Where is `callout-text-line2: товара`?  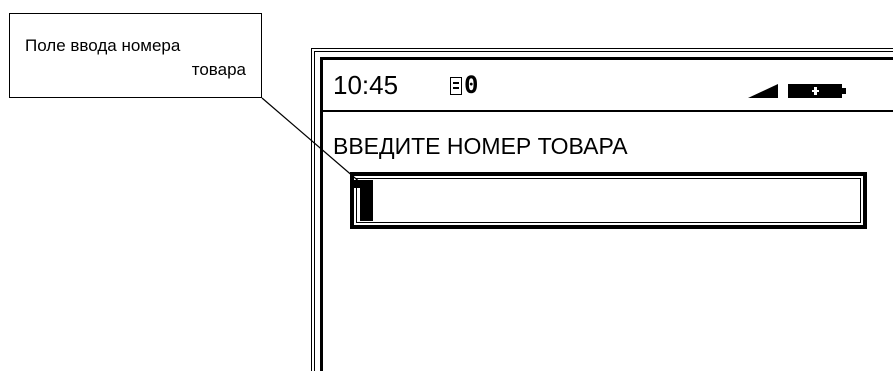
callout-text-line2: товара is located at coordinates (218, 69).